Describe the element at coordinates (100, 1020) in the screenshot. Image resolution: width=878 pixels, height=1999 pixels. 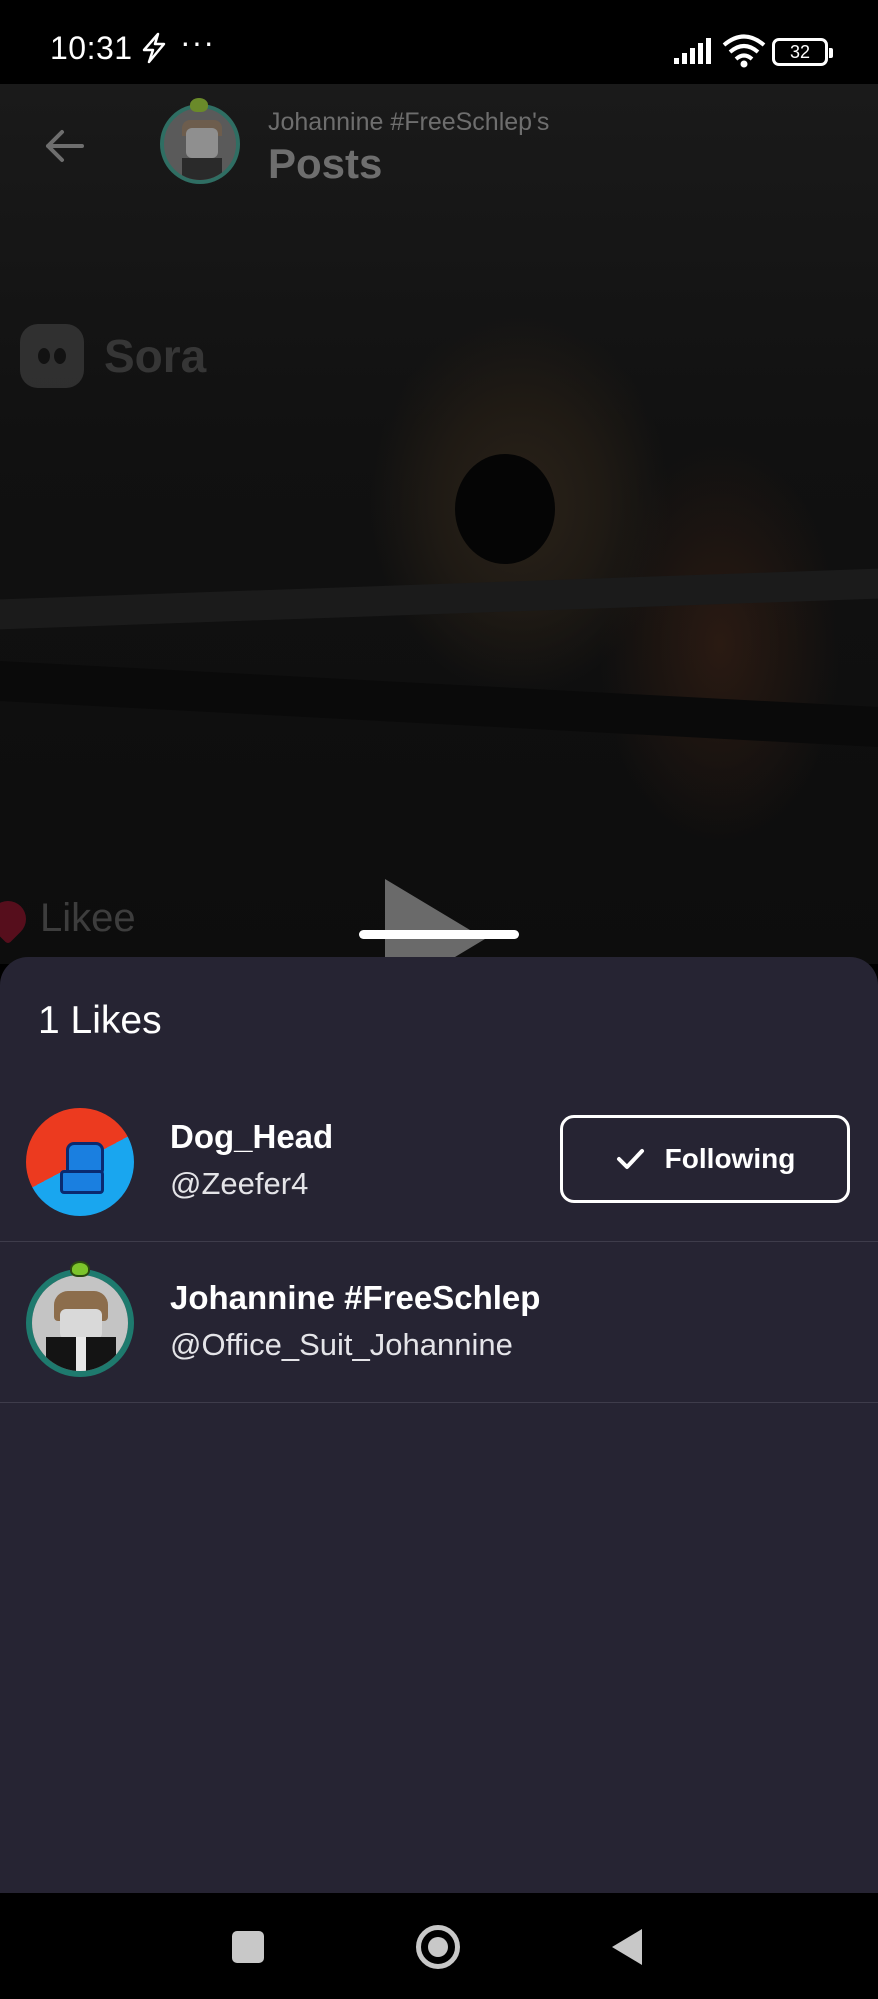
I see `likes-count-title: 1 Likes` at that location.